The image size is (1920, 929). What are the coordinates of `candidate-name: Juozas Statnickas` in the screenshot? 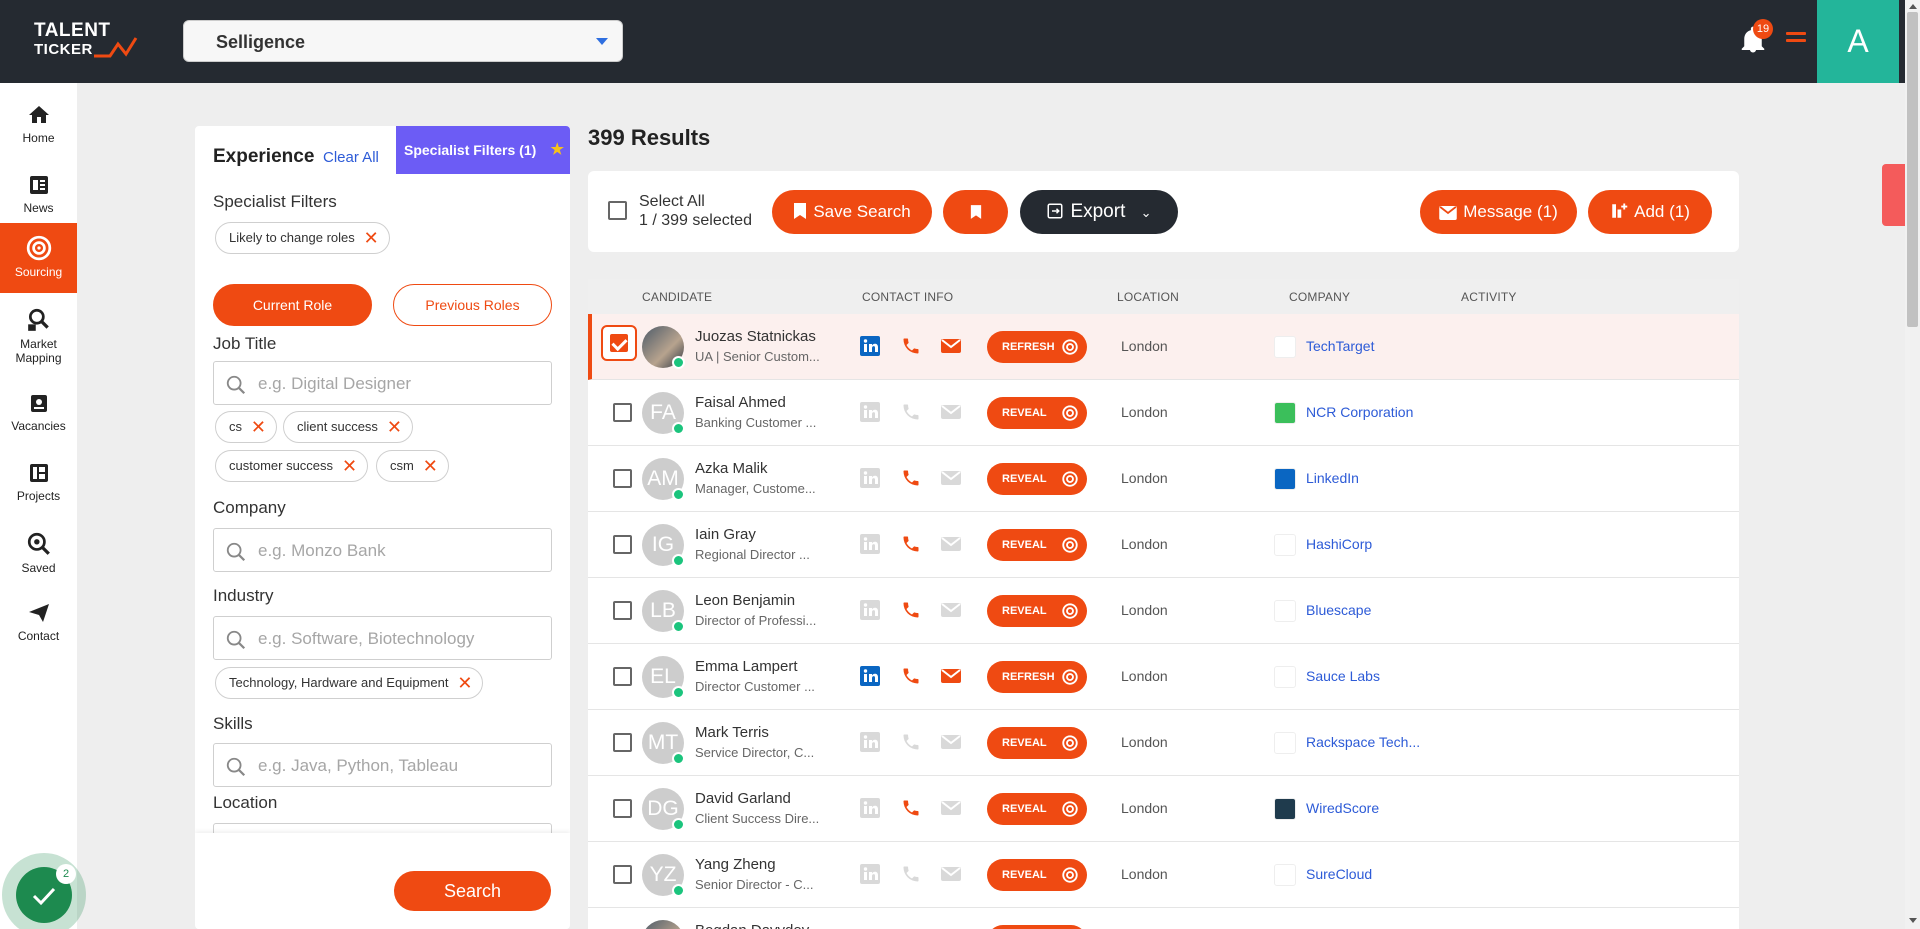 It's located at (755, 336).